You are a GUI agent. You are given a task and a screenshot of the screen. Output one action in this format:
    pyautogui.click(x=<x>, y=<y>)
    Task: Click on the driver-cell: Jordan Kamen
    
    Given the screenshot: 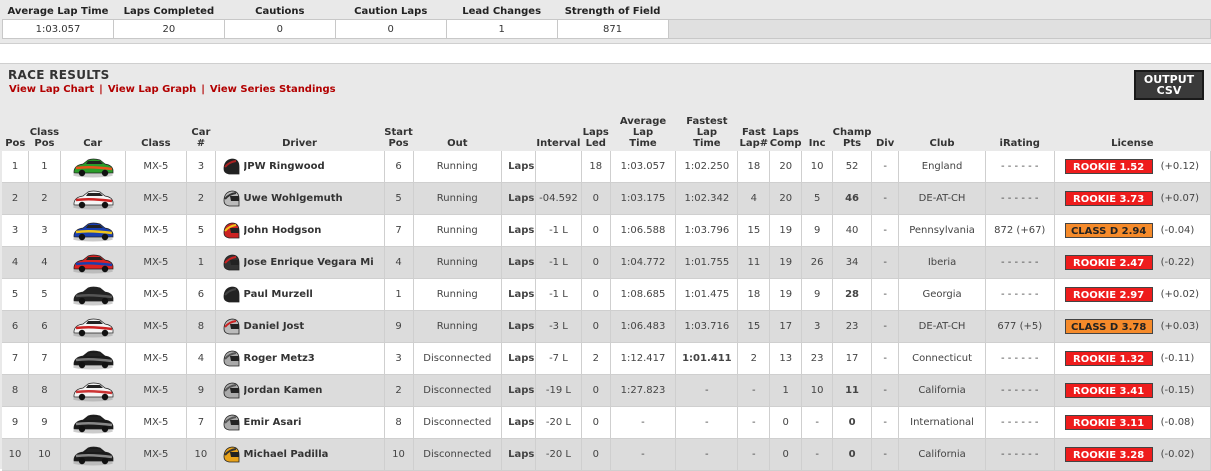 What is the action you would take?
    pyautogui.click(x=300, y=390)
    